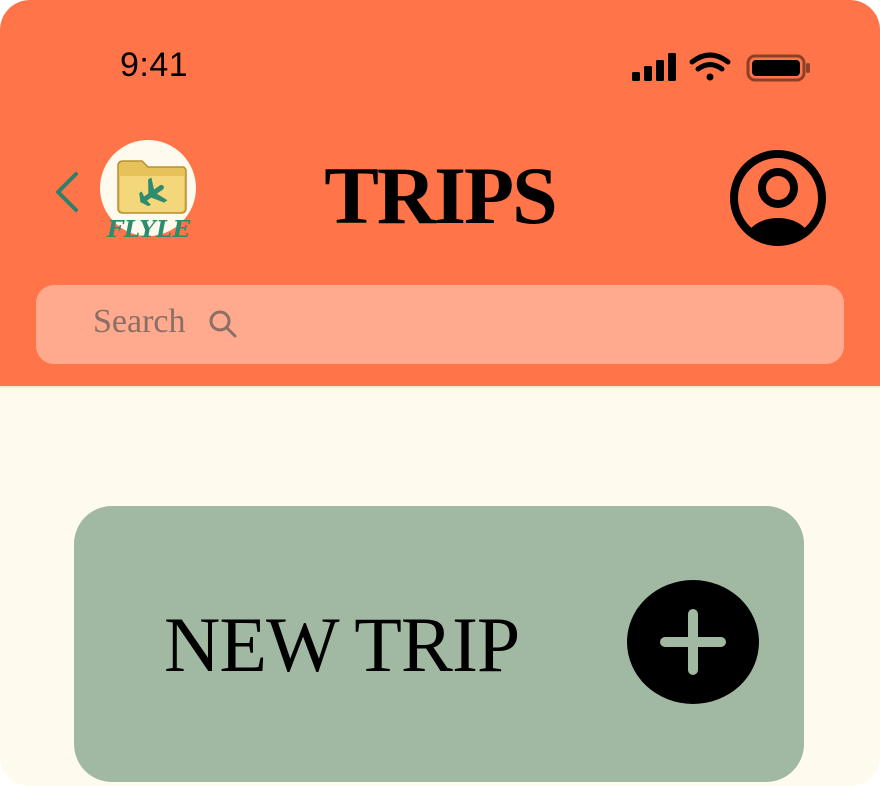 Image resolution: width=880 pixels, height=786 pixels. I want to click on search-bar: Search, so click(440, 324).